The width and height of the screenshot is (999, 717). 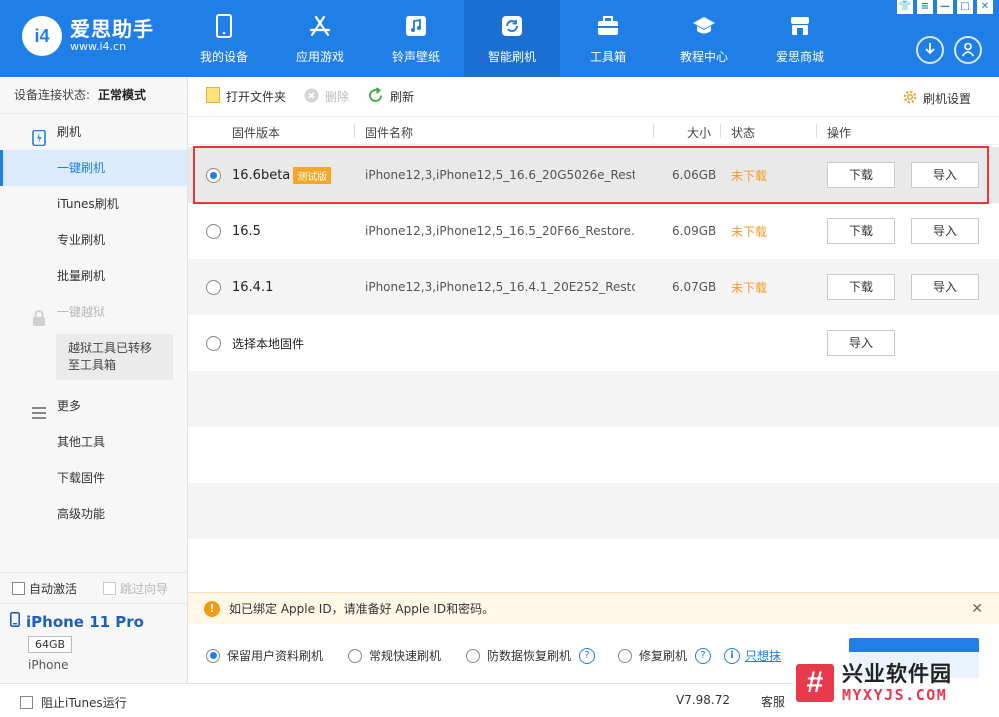 I want to click on skip-guide-checkbox, so click(x=110, y=588).